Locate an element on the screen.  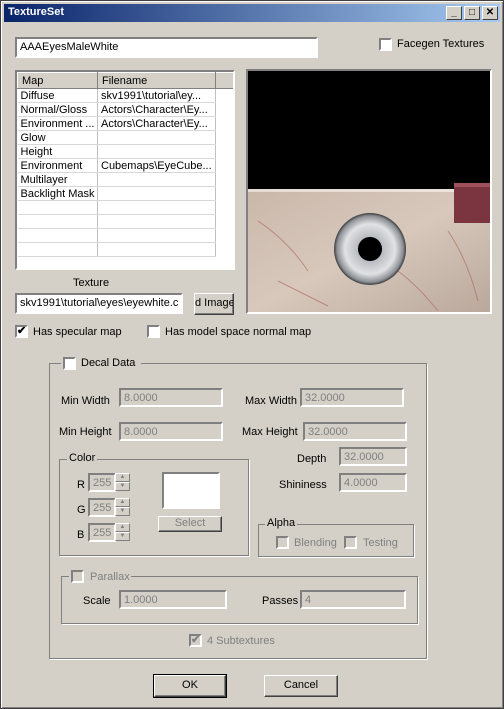
table-row: Height is located at coordinates (125, 151).